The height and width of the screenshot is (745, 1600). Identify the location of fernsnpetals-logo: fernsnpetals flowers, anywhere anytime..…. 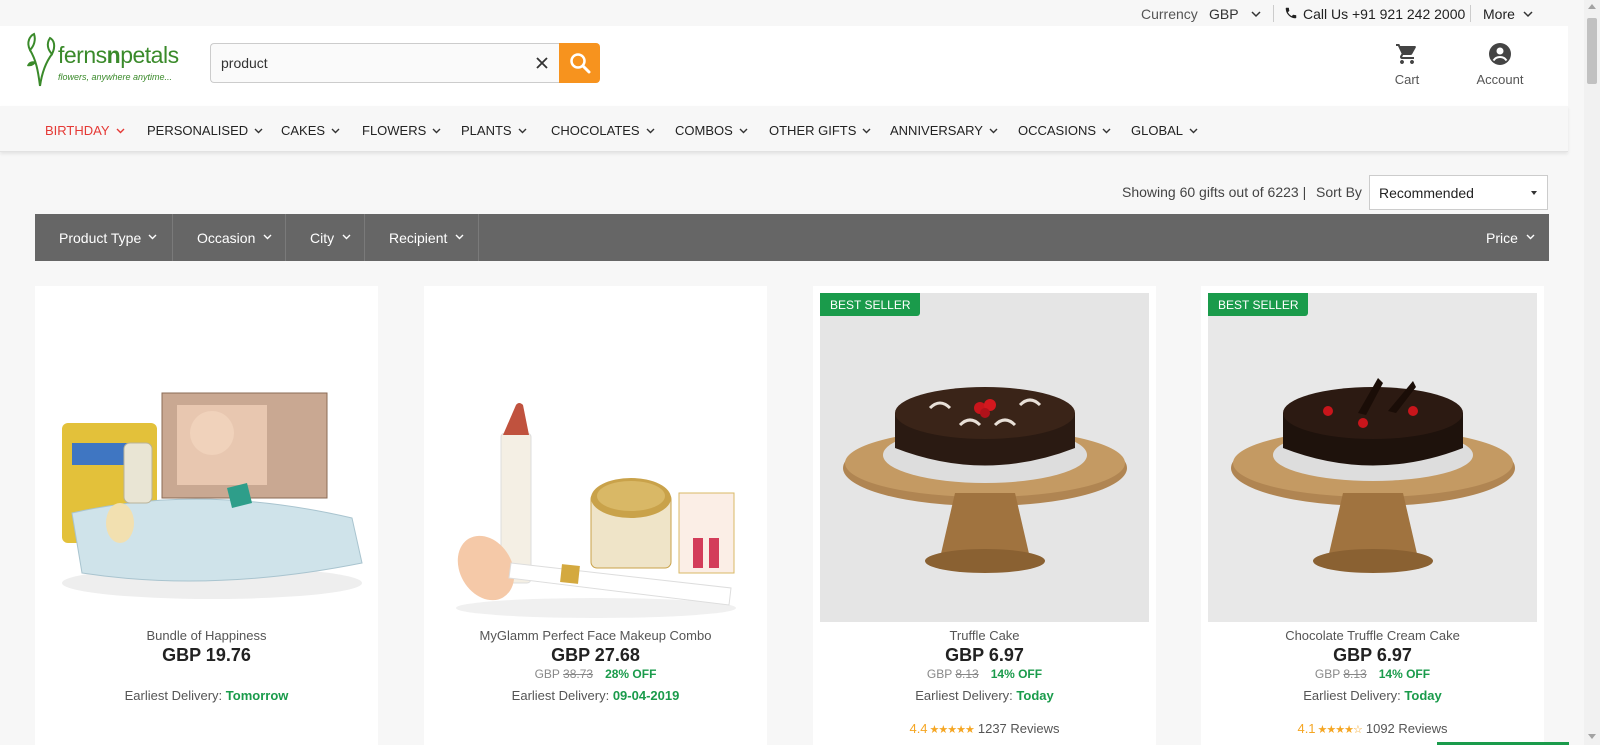
(109, 60).